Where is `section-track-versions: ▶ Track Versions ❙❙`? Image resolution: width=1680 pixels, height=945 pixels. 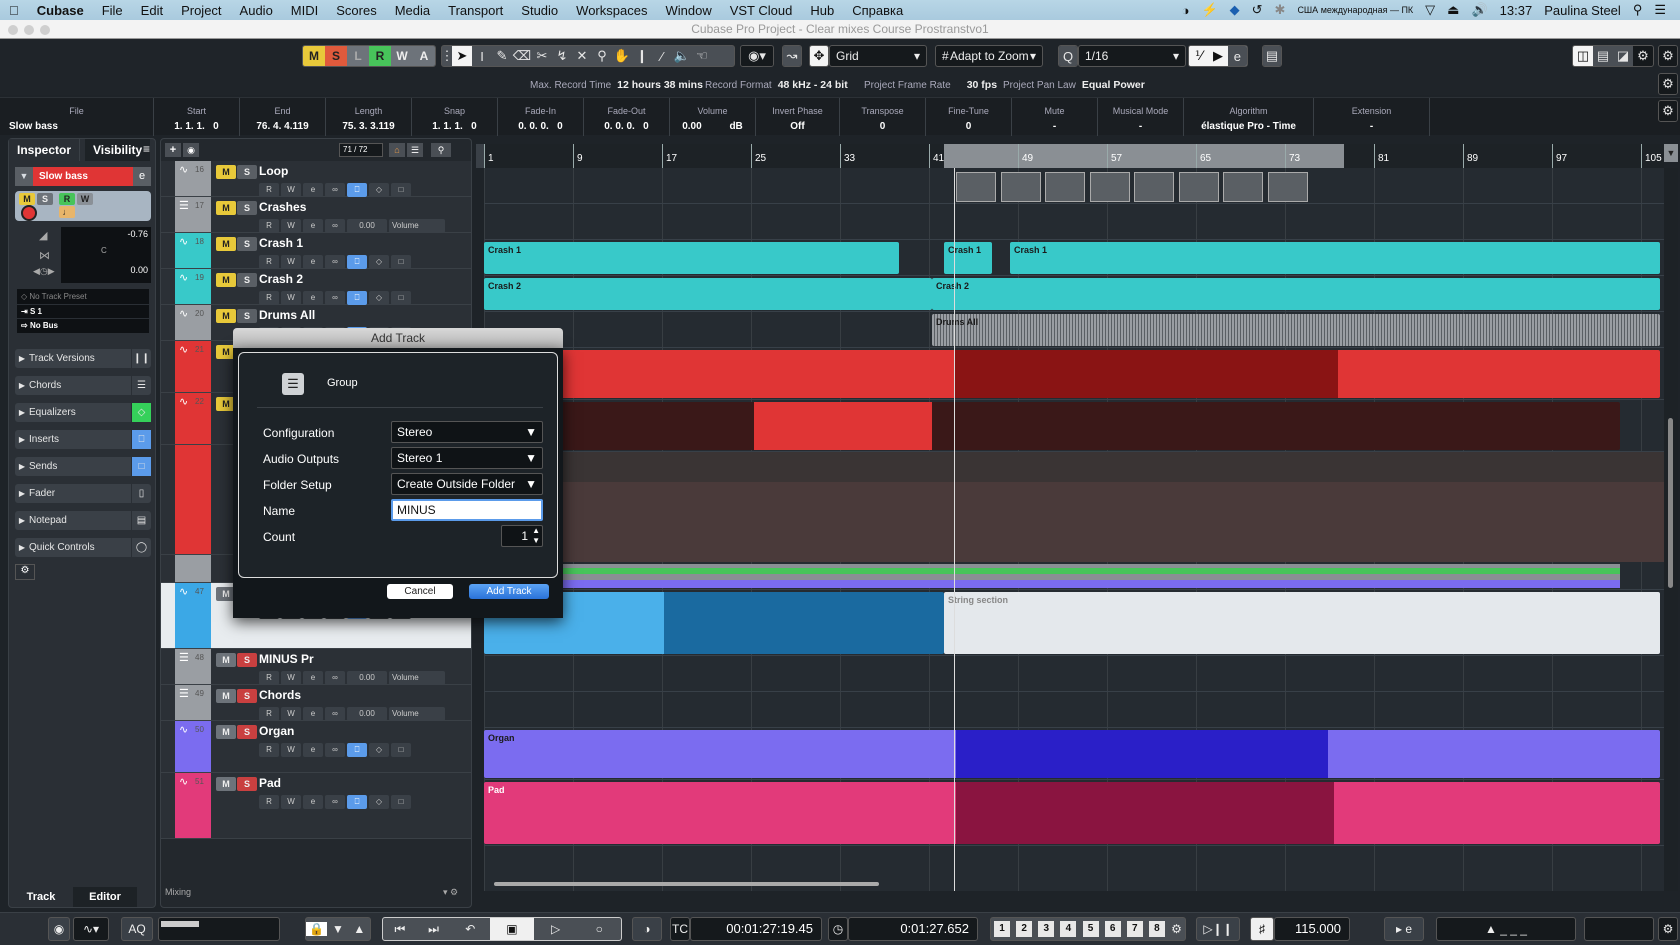
section-track-versions: ▶ Track Versions ❙❙ is located at coordinates (83, 358).